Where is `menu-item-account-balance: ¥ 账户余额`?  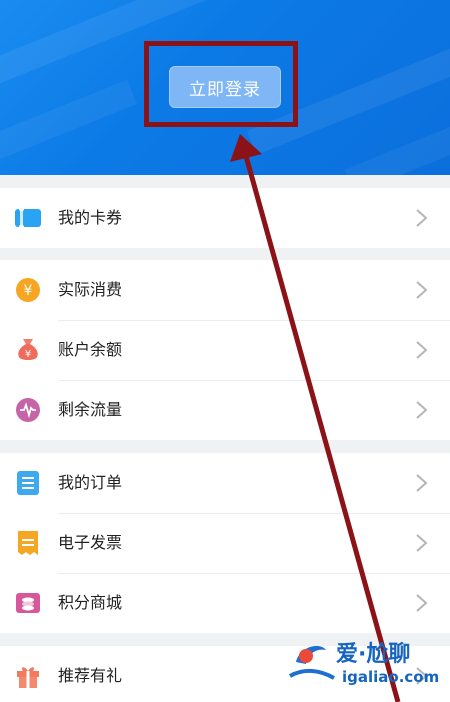 menu-item-account-balance: ¥ 账户余额 is located at coordinates (225, 350).